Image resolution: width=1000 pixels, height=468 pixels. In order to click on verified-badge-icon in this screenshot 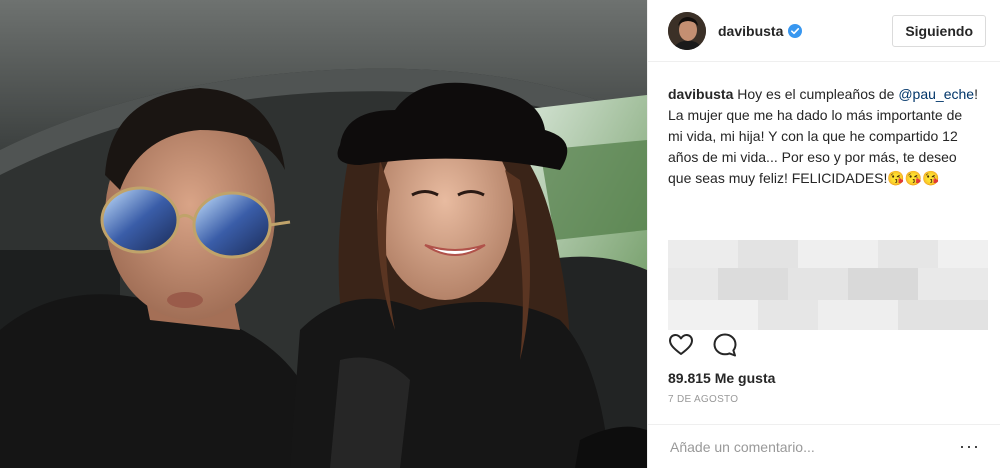, I will do `click(795, 30)`.